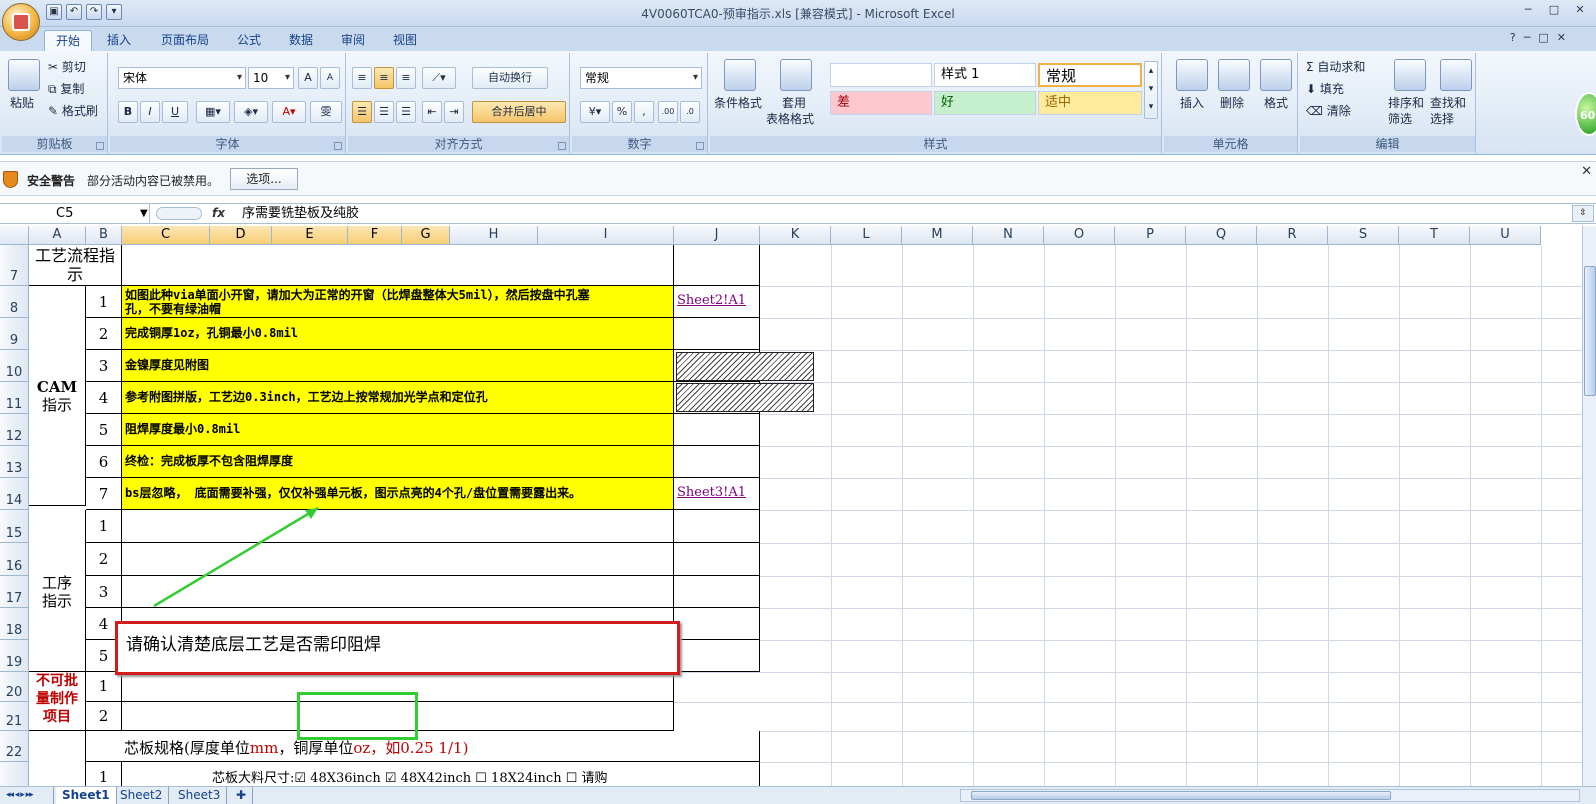 The height and width of the screenshot is (804, 1596). What do you see at coordinates (795, 235) in the screenshot?
I see `column-header: K` at bounding box center [795, 235].